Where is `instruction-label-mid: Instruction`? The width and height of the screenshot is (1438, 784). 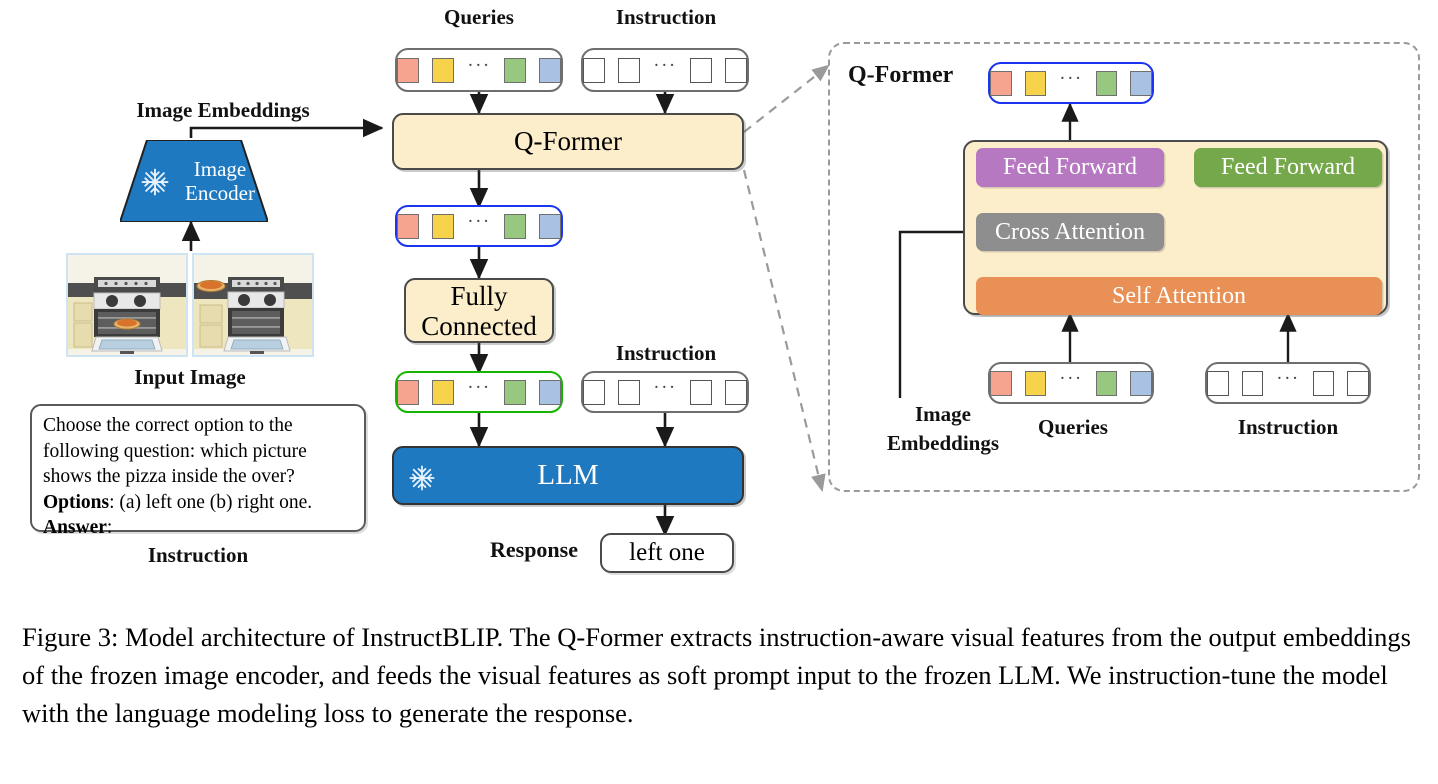
instruction-label-mid: Instruction is located at coordinates (666, 353).